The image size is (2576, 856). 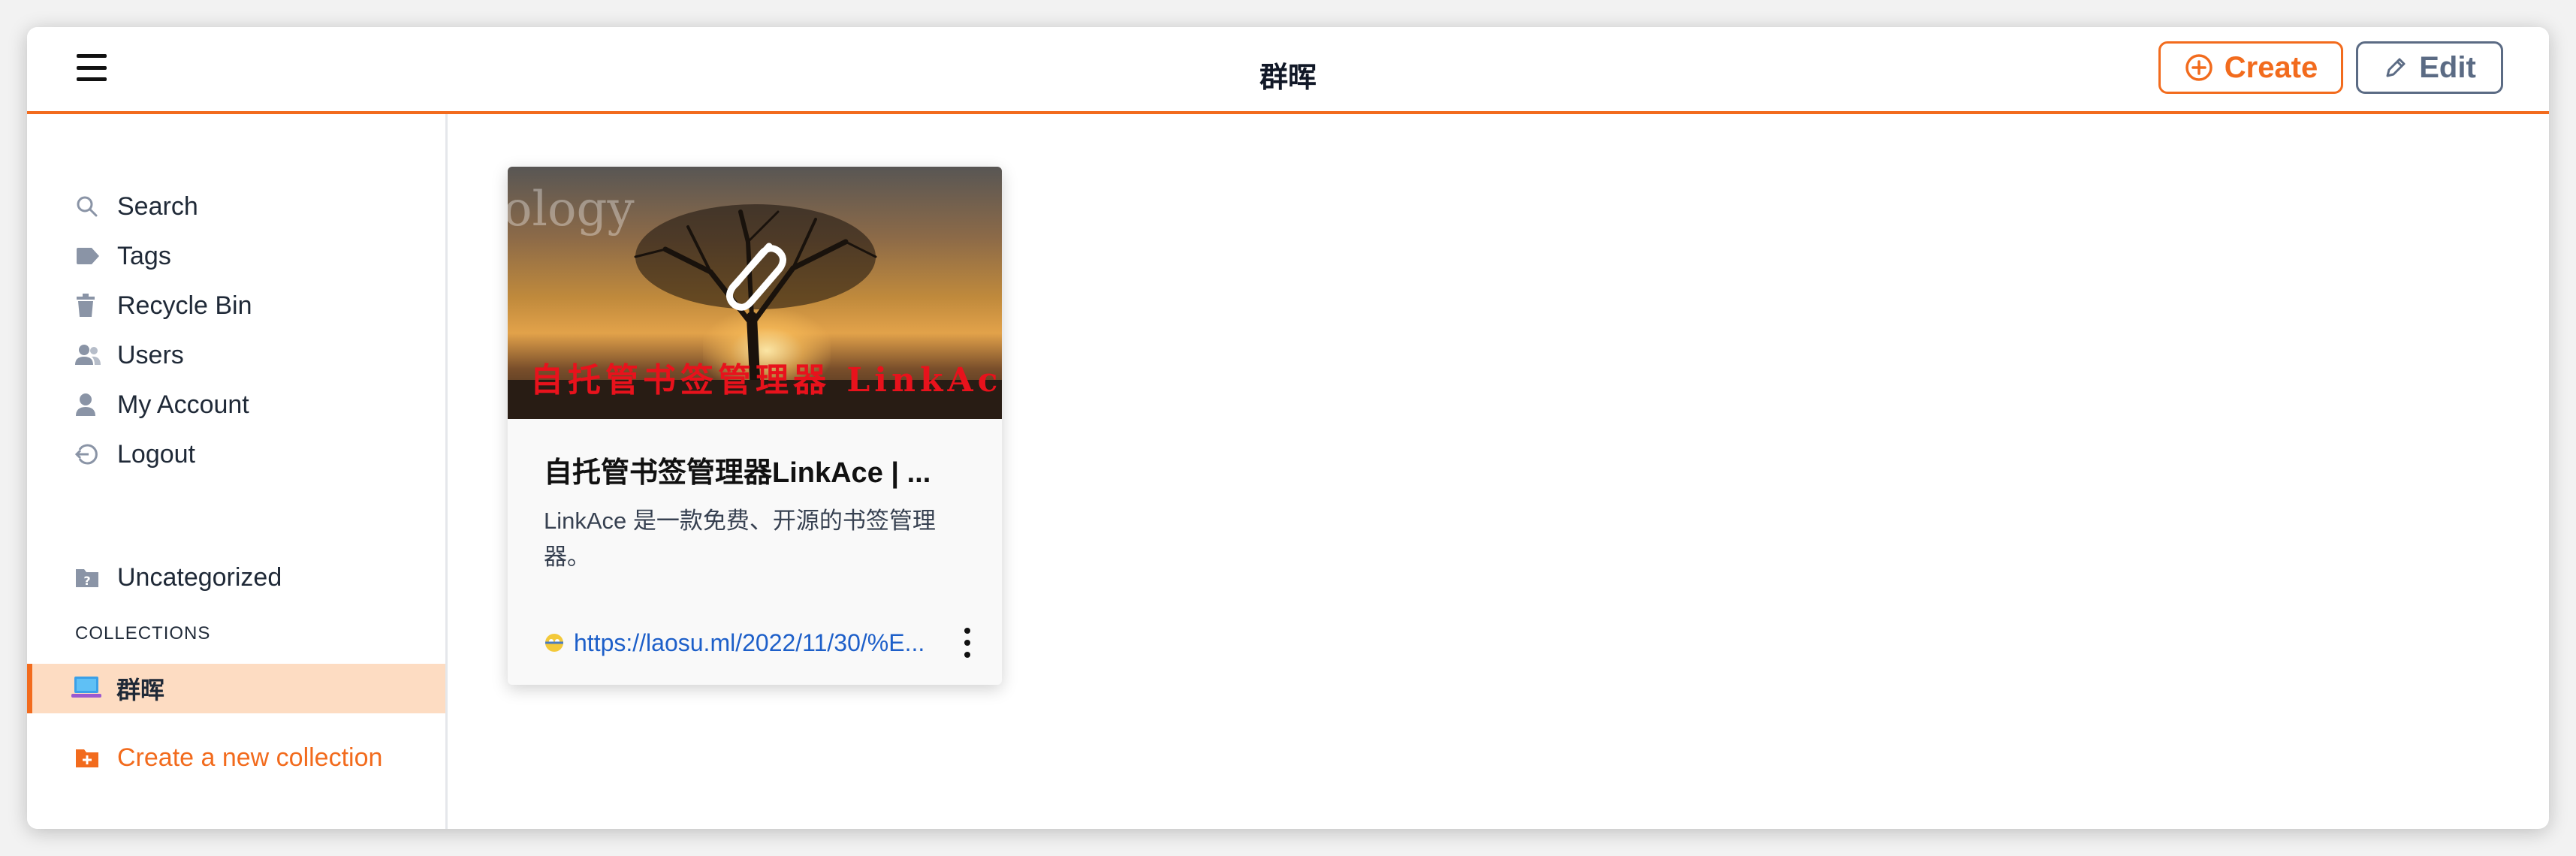 I want to click on sidebar-item-label: Logout, so click(x=156, y=454).